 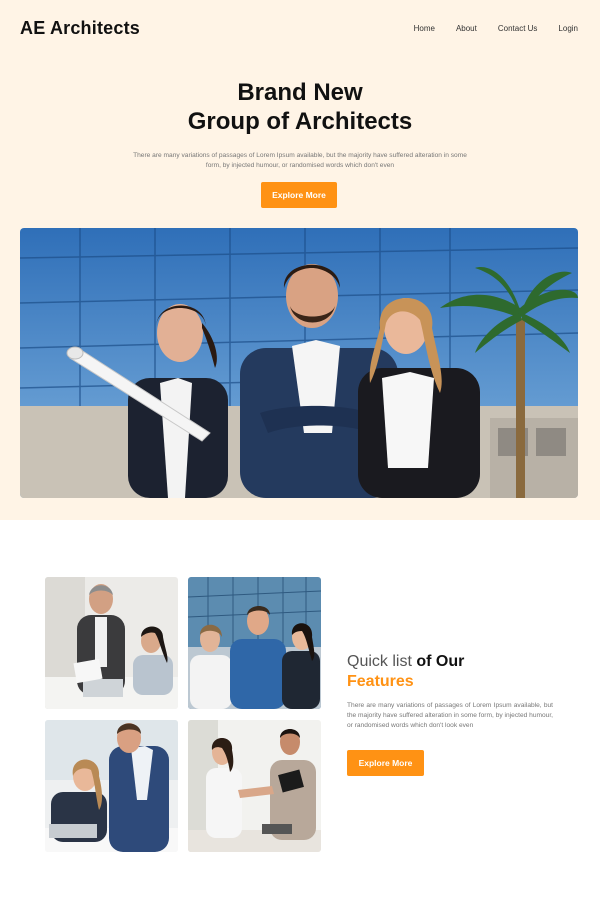 I want to click on photo-handshake-meeting, so click(x=254, y=786).